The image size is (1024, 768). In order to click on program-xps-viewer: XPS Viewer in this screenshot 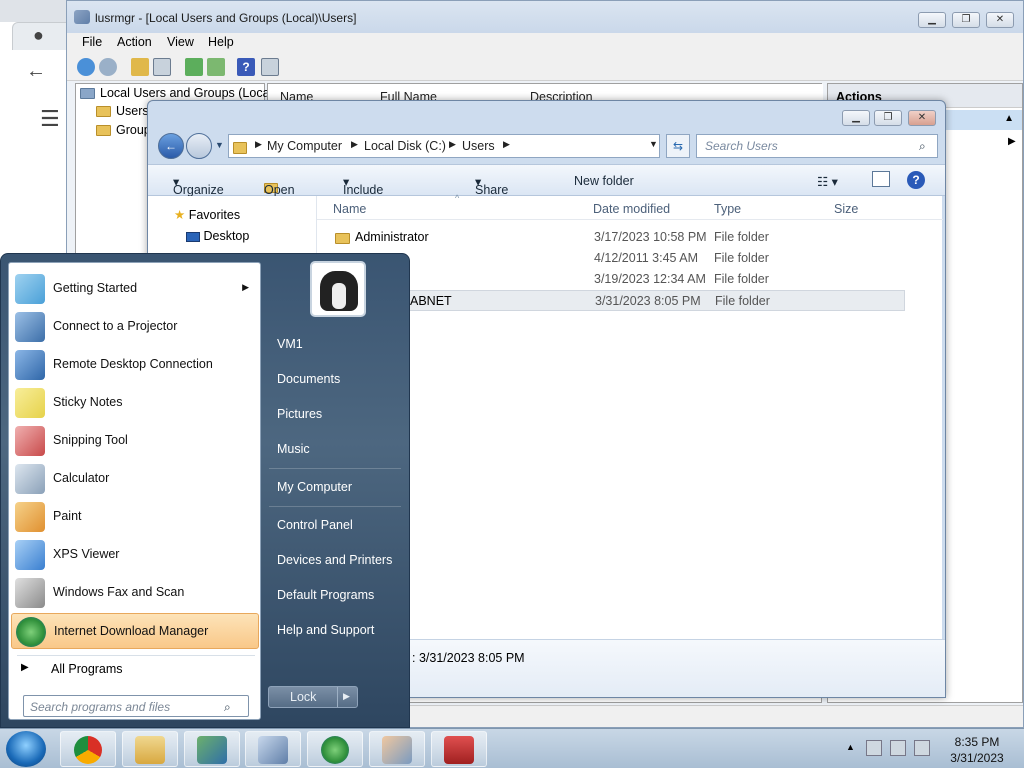, I will do `click(135, 555)`.